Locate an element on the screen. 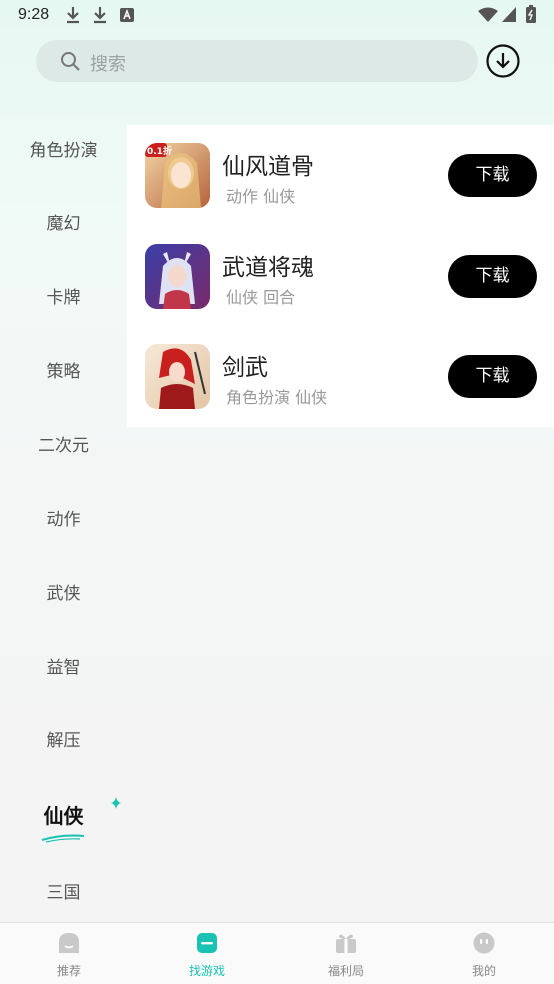  profile-icon is located at coordinates (484, 943).